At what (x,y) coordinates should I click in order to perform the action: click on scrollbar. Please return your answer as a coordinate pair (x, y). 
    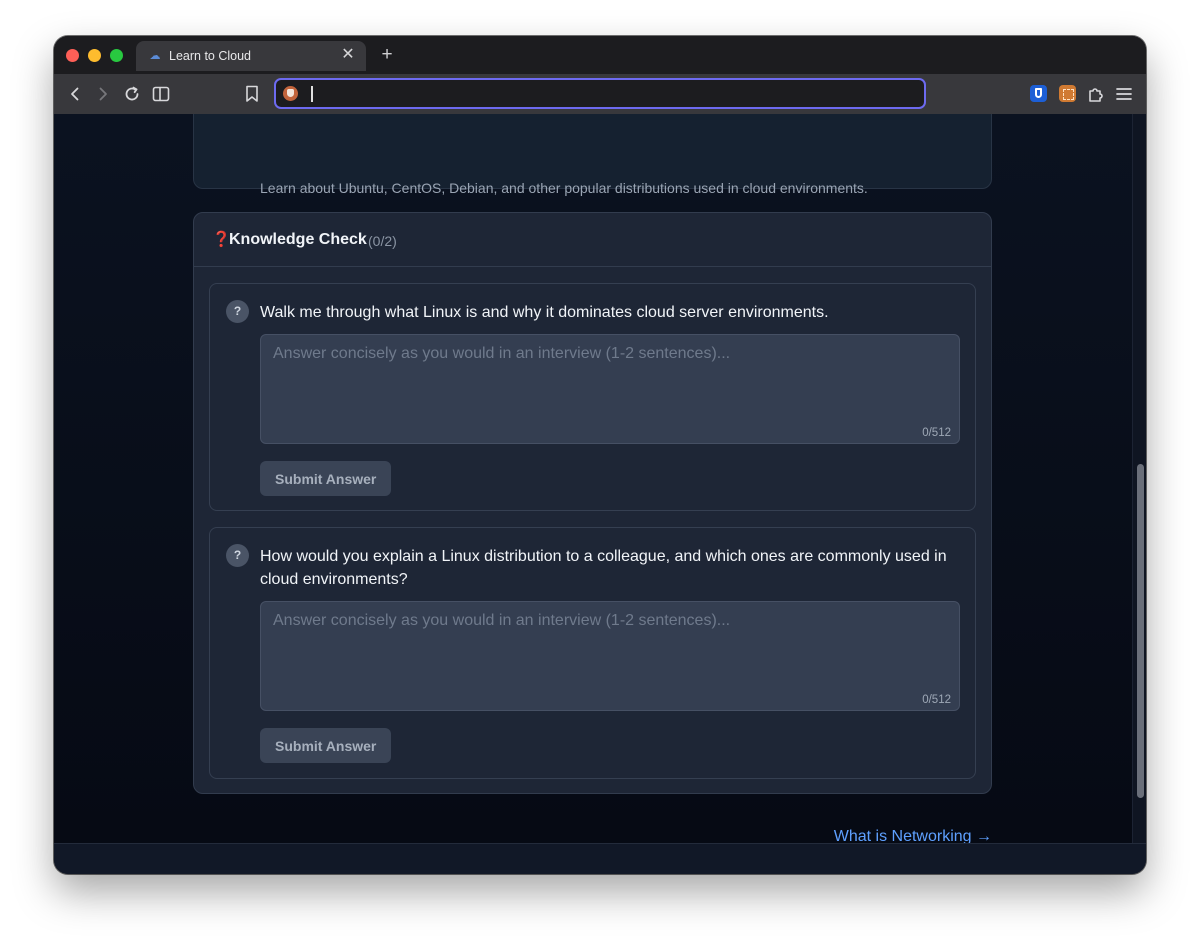
    Looking at the image, I should click on (1139, 478).